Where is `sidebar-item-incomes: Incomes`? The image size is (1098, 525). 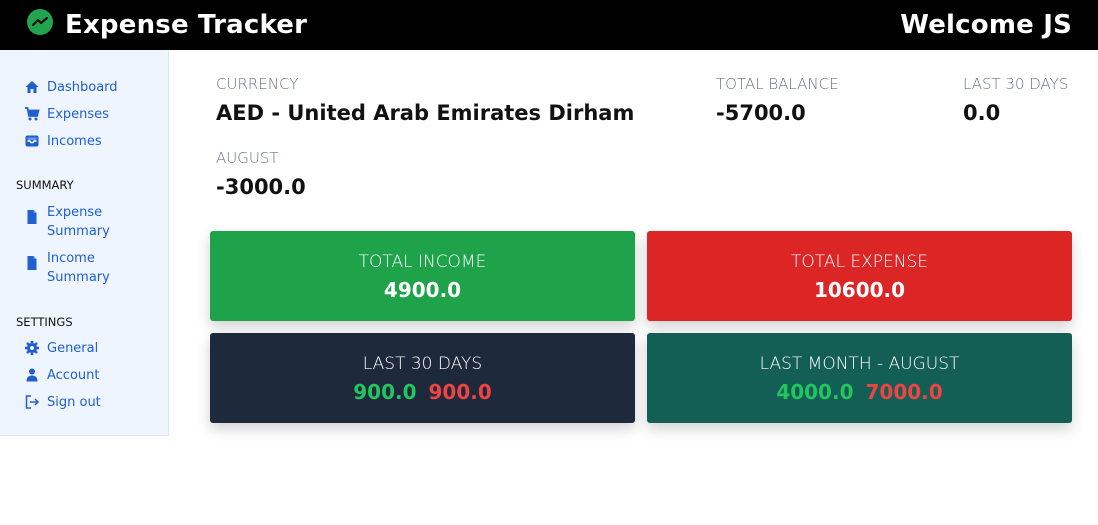
sidebar-item-incomes: Incomes is located at coordinates (63, 141).